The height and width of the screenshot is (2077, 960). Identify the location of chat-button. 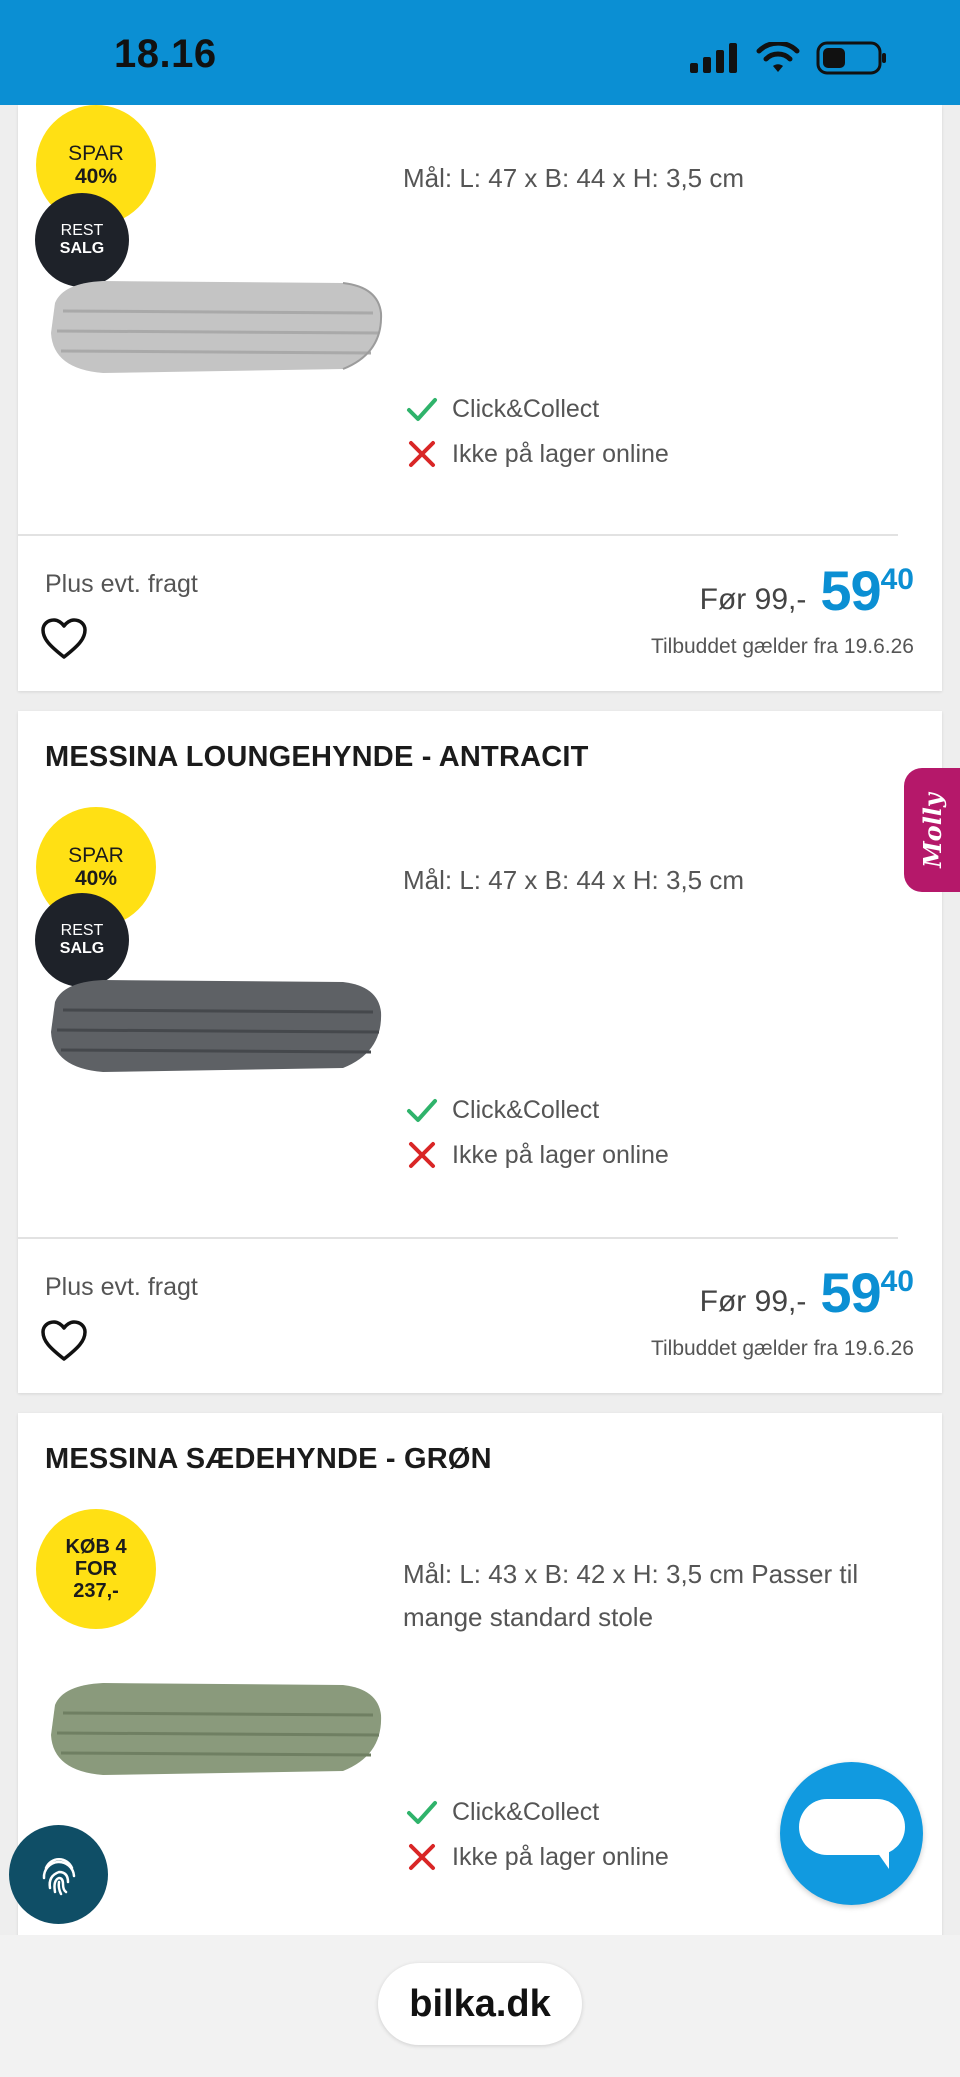
(851, 1833).